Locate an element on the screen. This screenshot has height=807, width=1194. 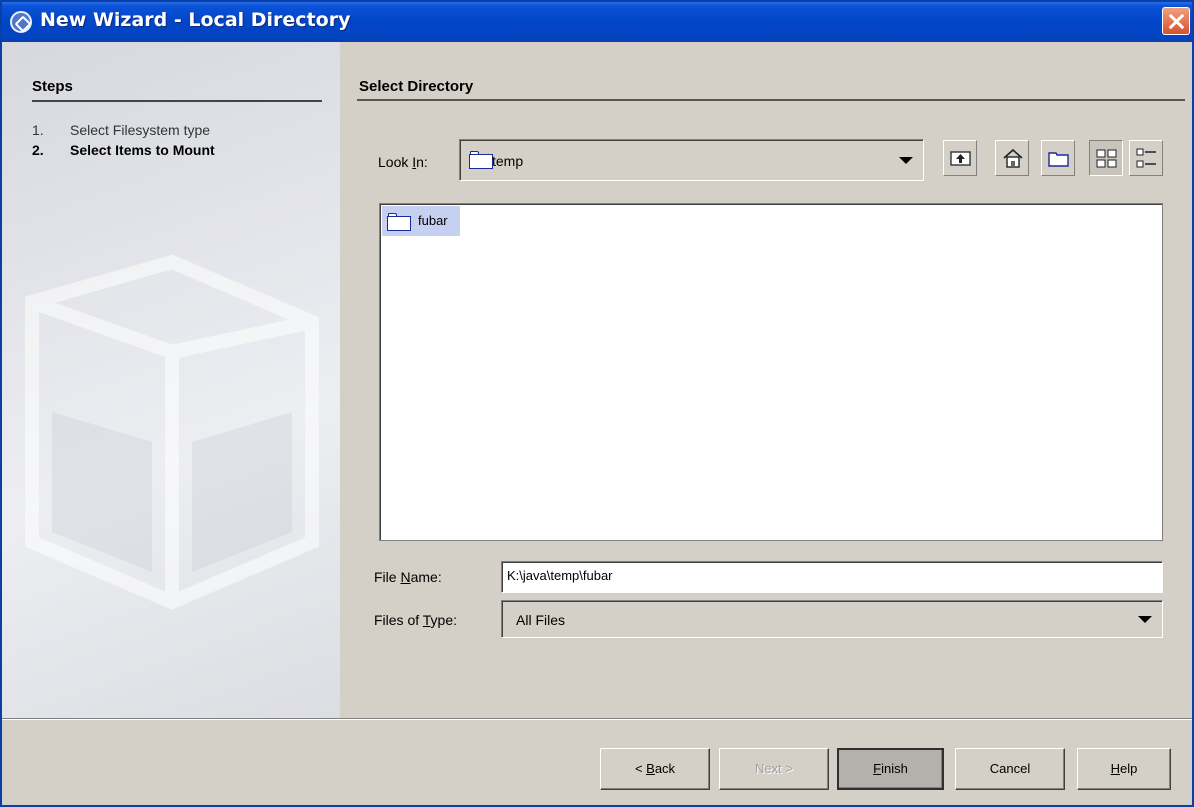
list-item-folder: fubar is located at coordinates (421, 221).